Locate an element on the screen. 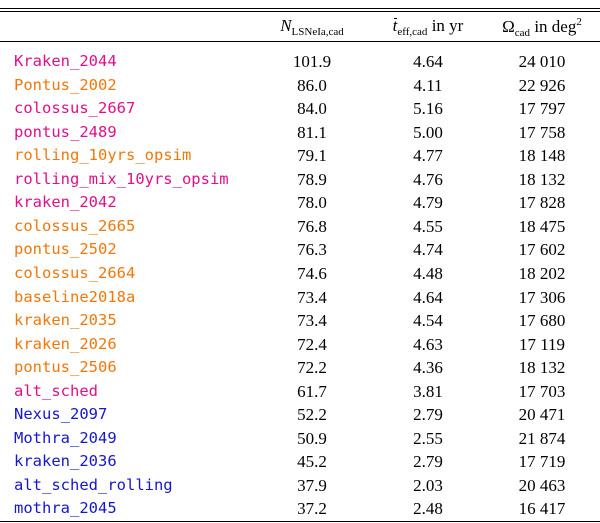  cell-t-eff: 4.36 is located at coordinates (428, 368).